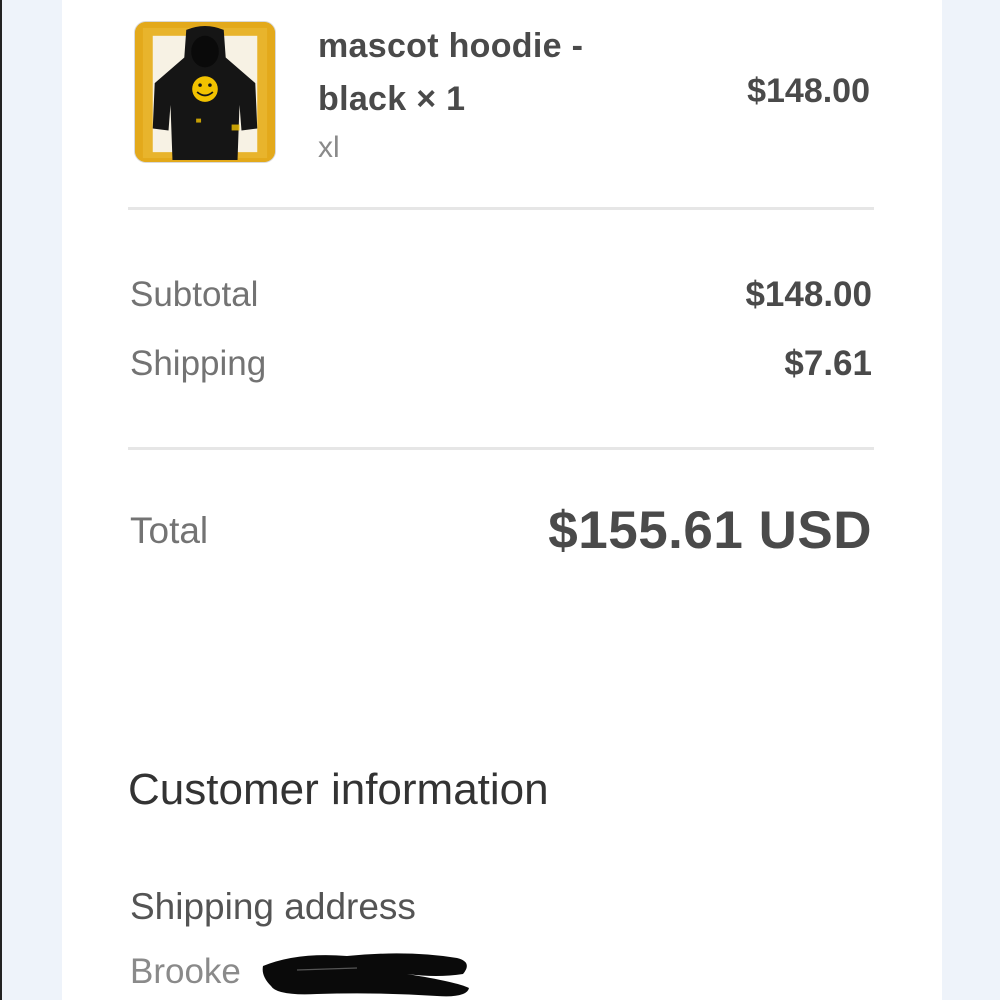  Describe the element at coordinates (808, 294) in the screenshot. I see `subtotal-value: $148.00` at that location.